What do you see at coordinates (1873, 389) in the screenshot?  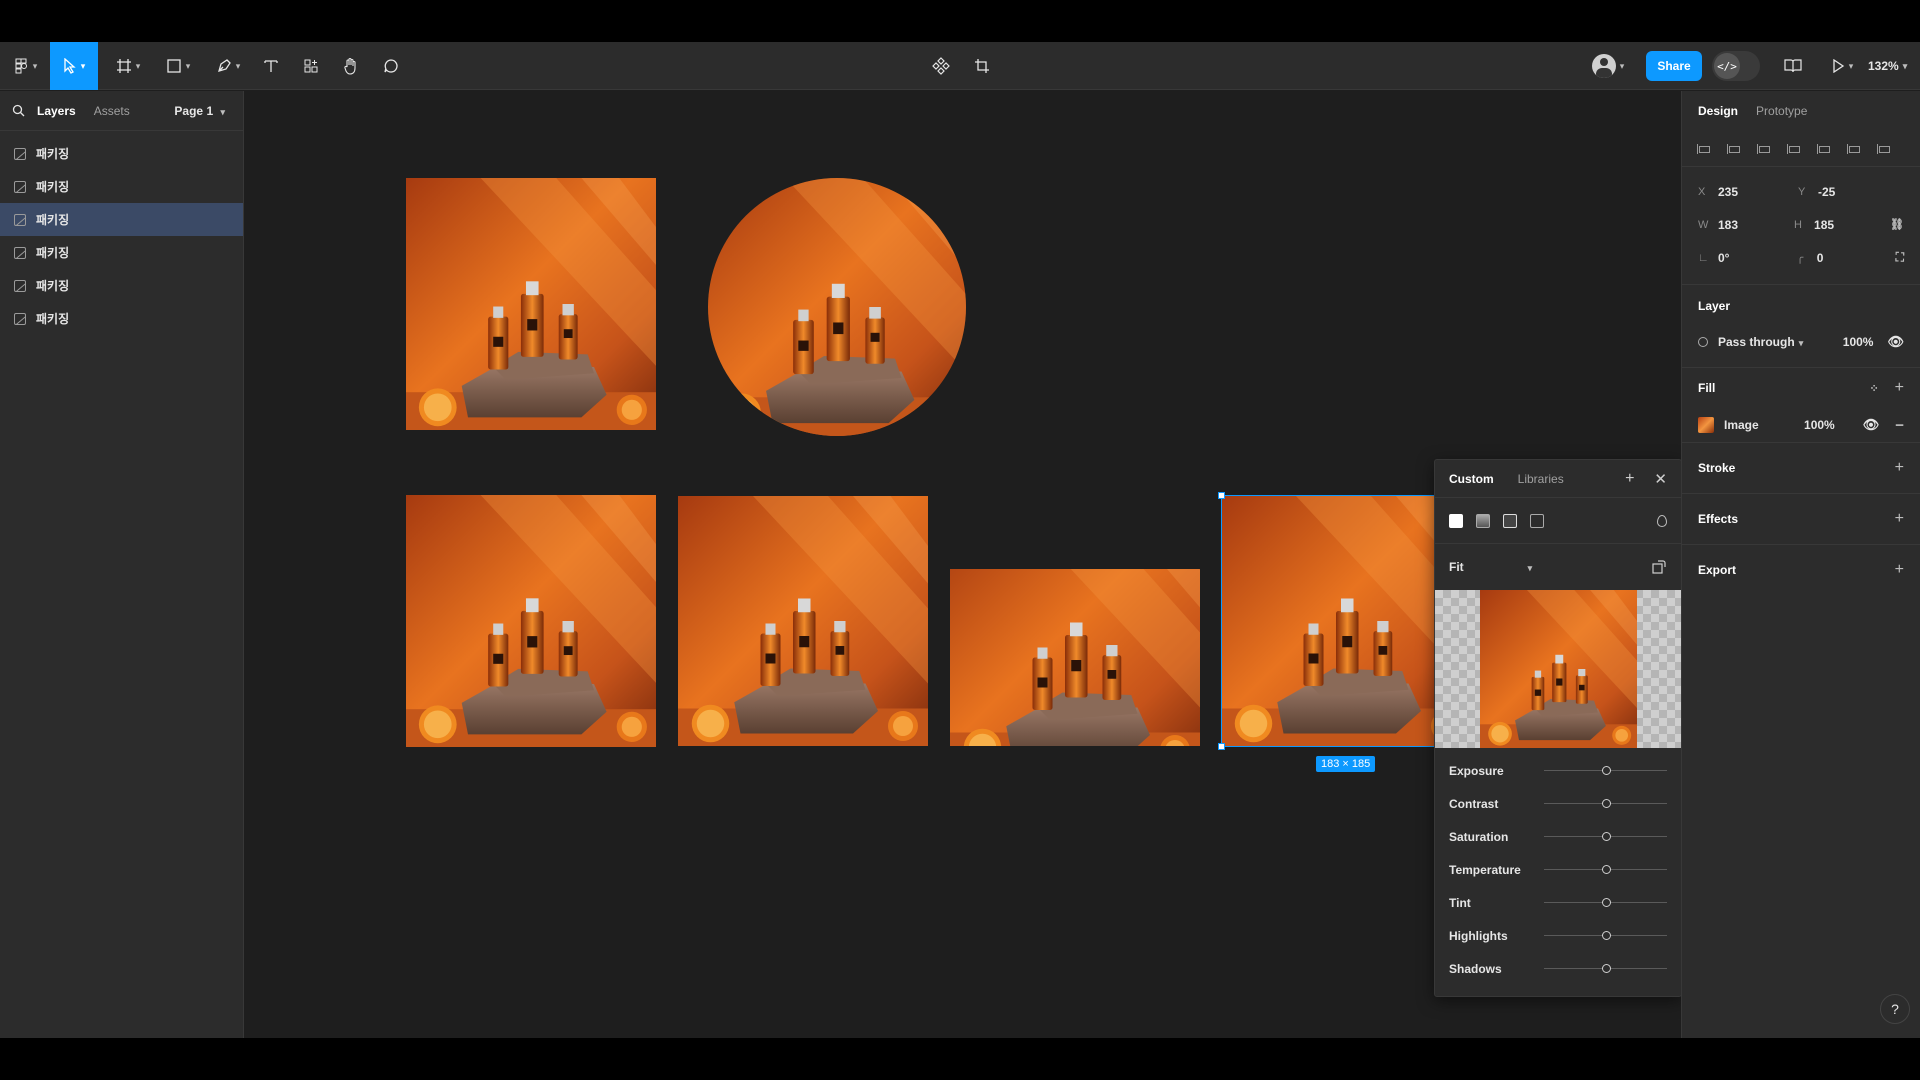 I see `styles-grid-icon: ⁘` at bounding box center [1873, 389].